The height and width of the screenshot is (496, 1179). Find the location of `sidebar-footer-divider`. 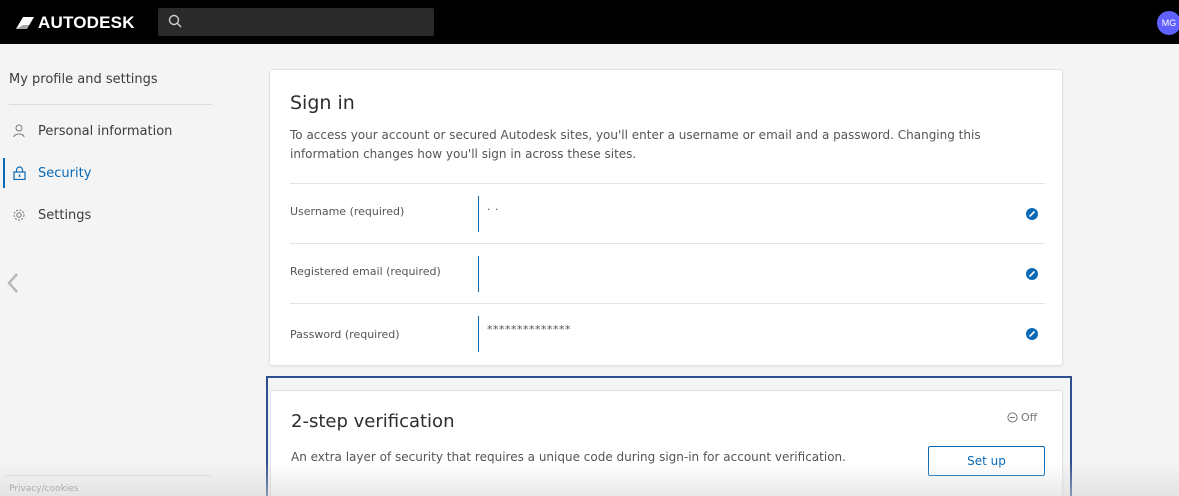

sidebar-footer-divider is located at coordinates (108, 475).